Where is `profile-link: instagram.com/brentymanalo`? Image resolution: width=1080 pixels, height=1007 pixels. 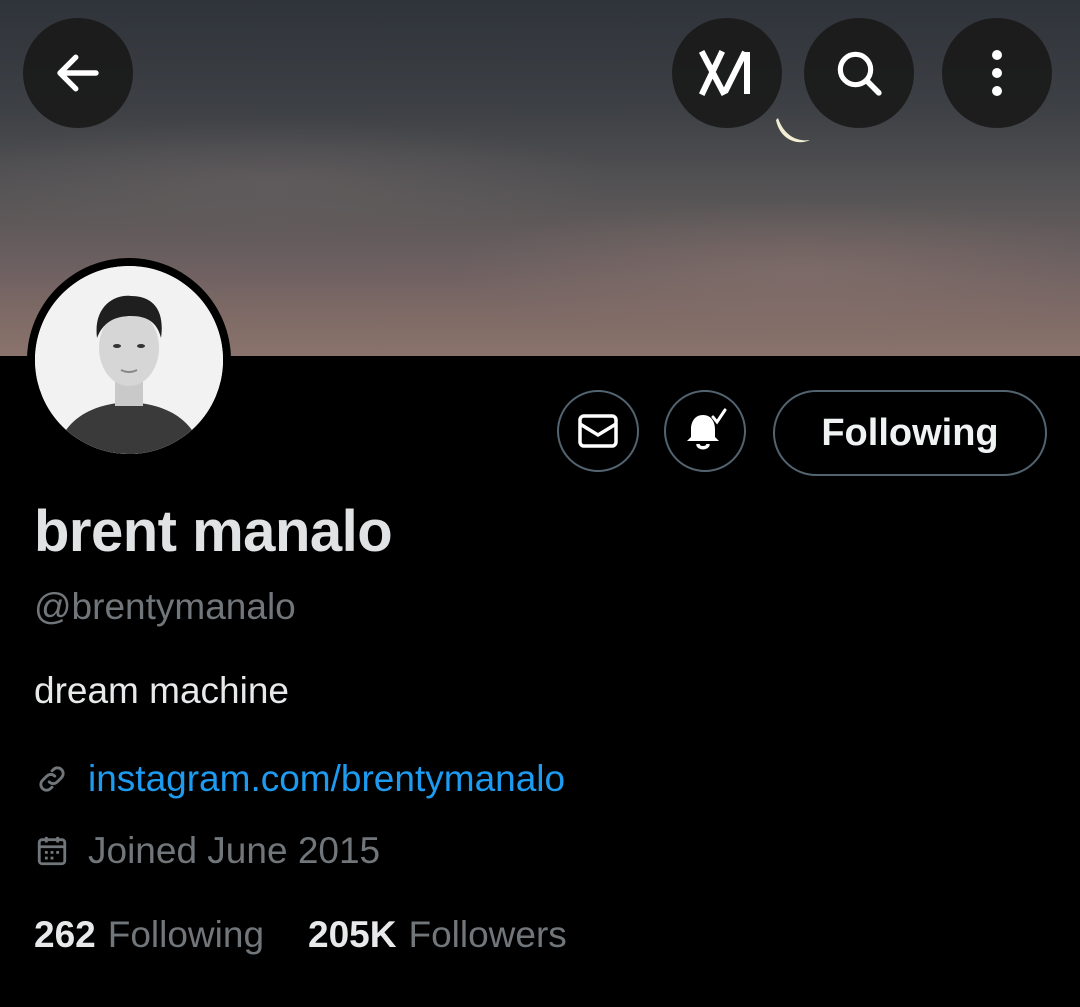
profile-link: instagram.com/brentymanalo is located at coordinates (326, 779).